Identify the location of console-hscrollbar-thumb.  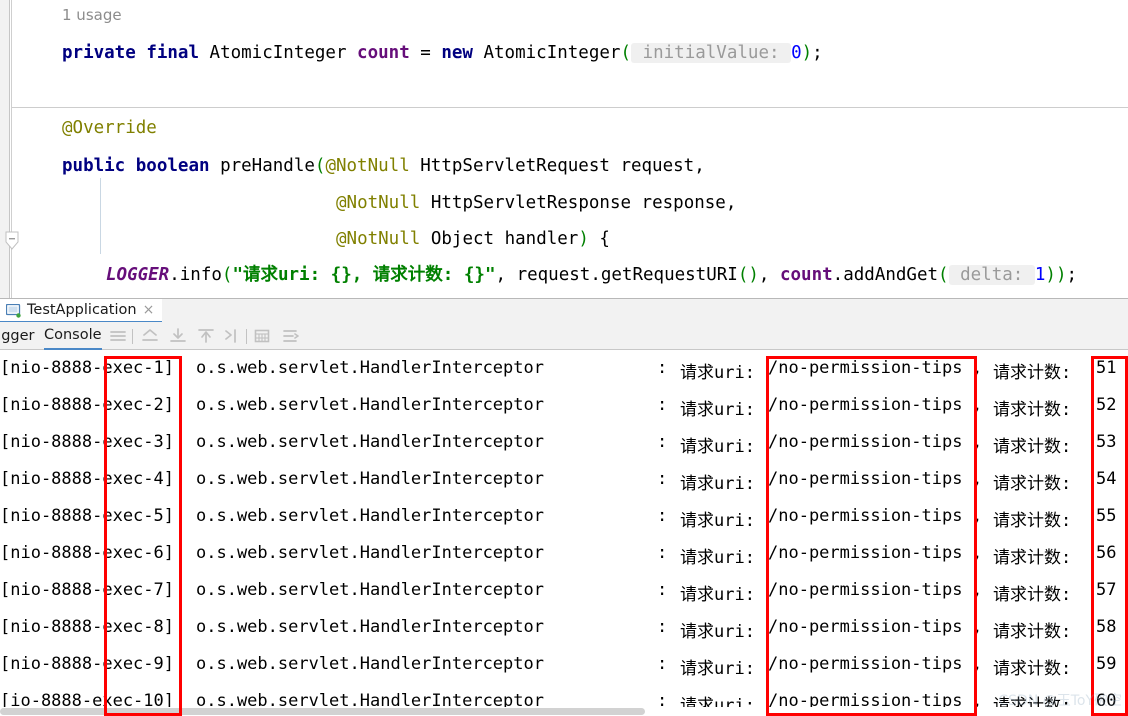
(322, 711).